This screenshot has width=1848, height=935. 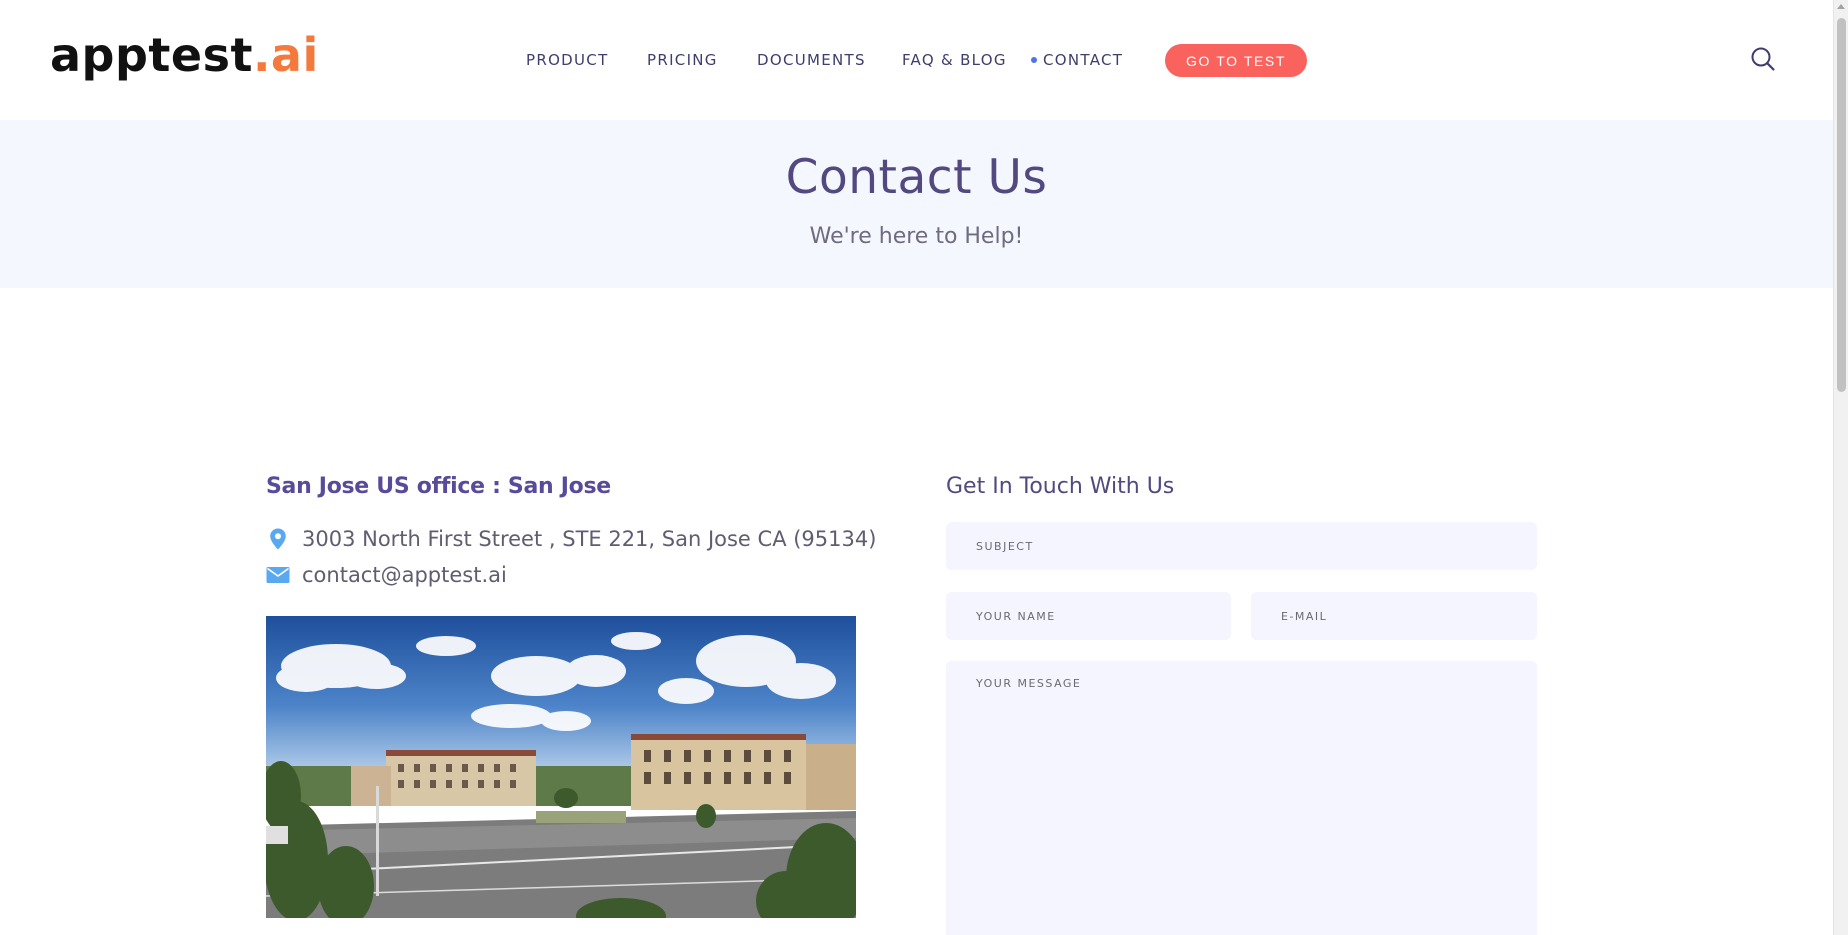 What do you see at coordinates (1034, 60) in the screenshot?
I see `active-nav-indicator` at bounding box center [1034, 60].